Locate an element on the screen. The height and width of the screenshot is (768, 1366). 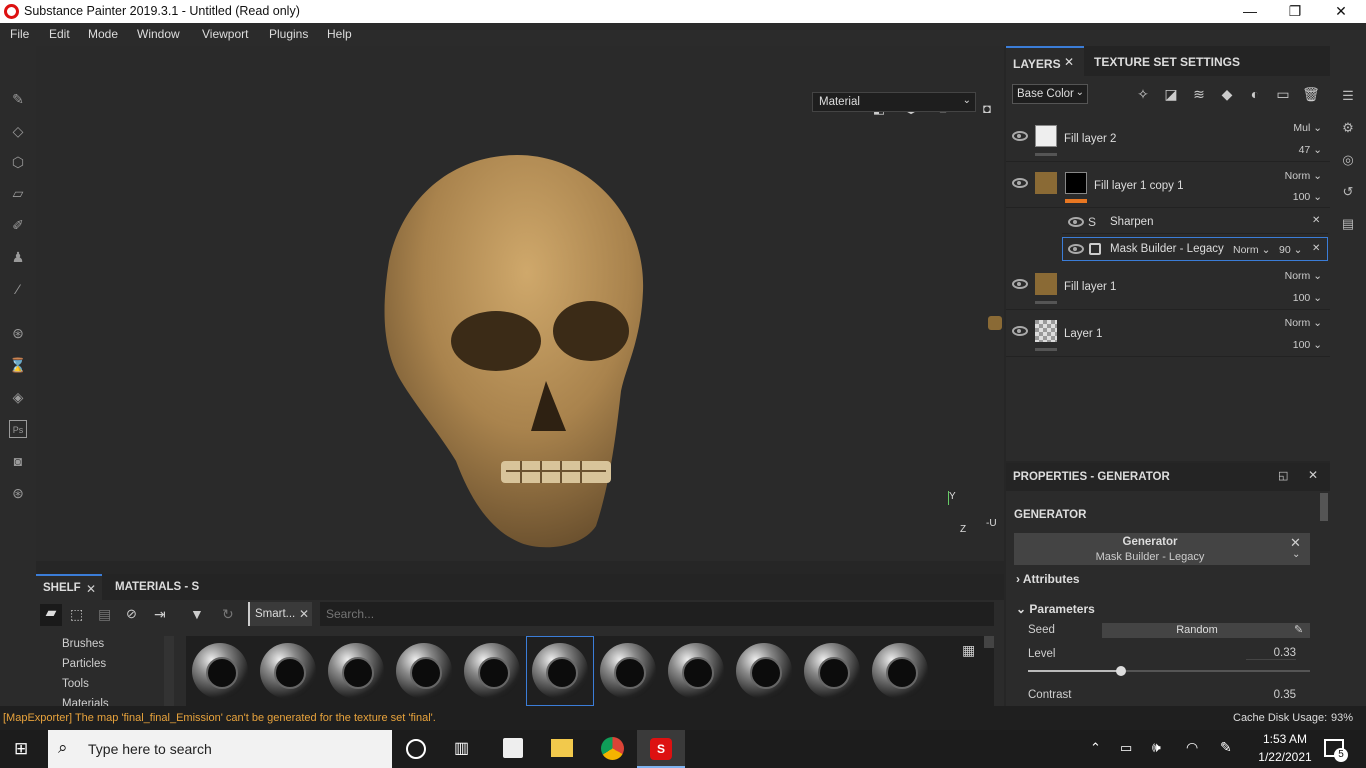
clock-date: 1/22/2021 is located at coordinates (1285, 757).